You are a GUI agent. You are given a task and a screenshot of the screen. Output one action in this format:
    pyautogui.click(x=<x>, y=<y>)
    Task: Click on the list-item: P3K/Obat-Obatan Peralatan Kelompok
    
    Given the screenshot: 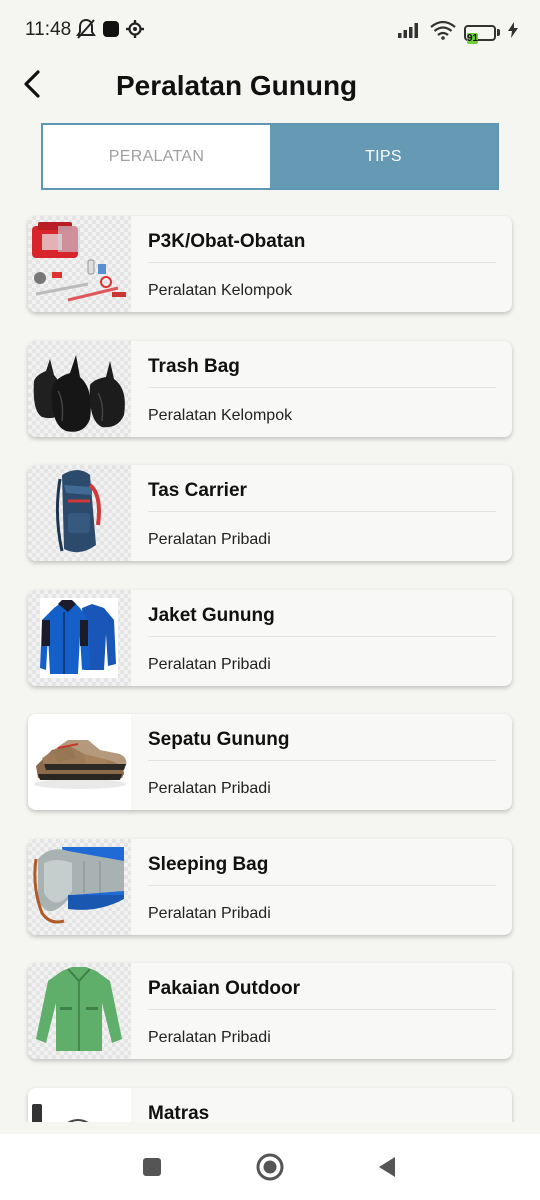 What is the action you would take?
    pyautogui.click(x=270, y=264)
    